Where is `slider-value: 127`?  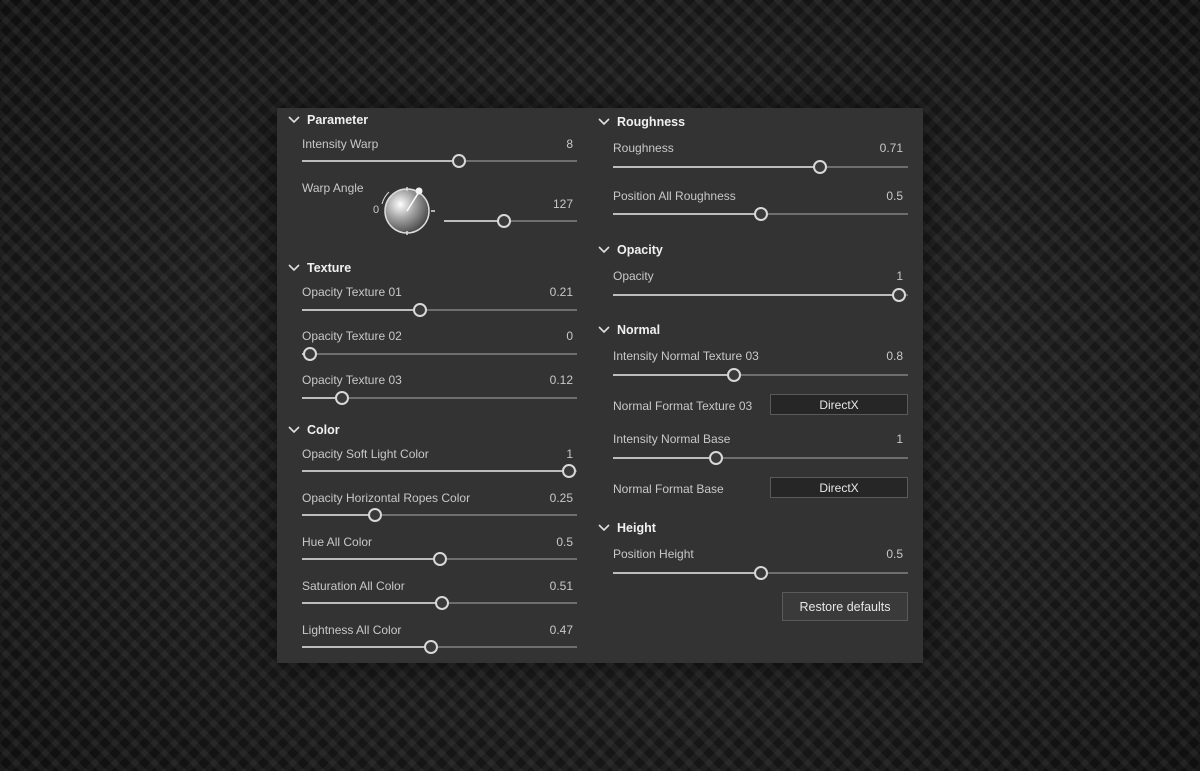
slider-value: 127 is located at coordinates (562, 204).